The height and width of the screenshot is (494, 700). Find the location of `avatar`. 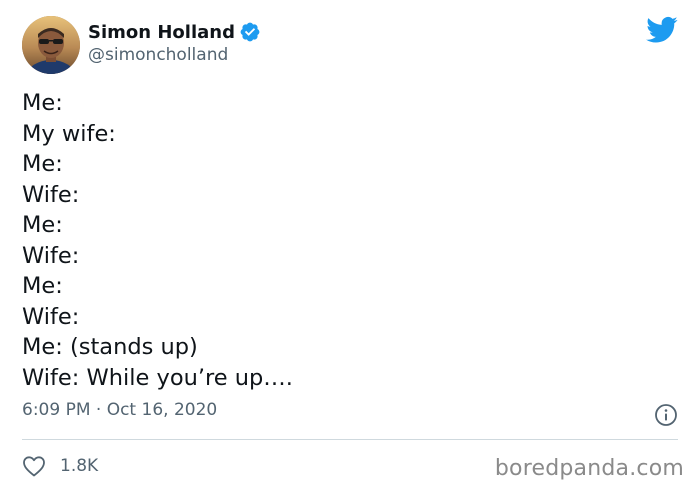

avatar is located at coordinates (51, 45).